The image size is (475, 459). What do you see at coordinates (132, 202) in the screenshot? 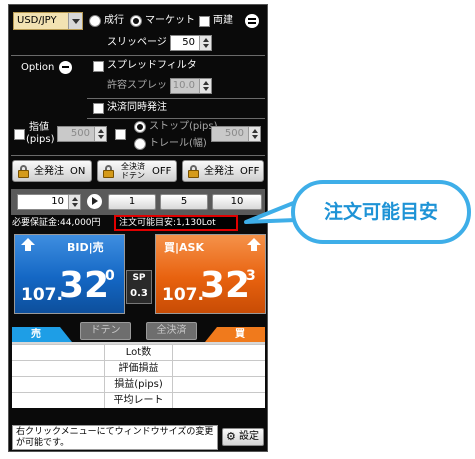
I see `quick-qty-button-1: 1` at bounding box center [132, 202].